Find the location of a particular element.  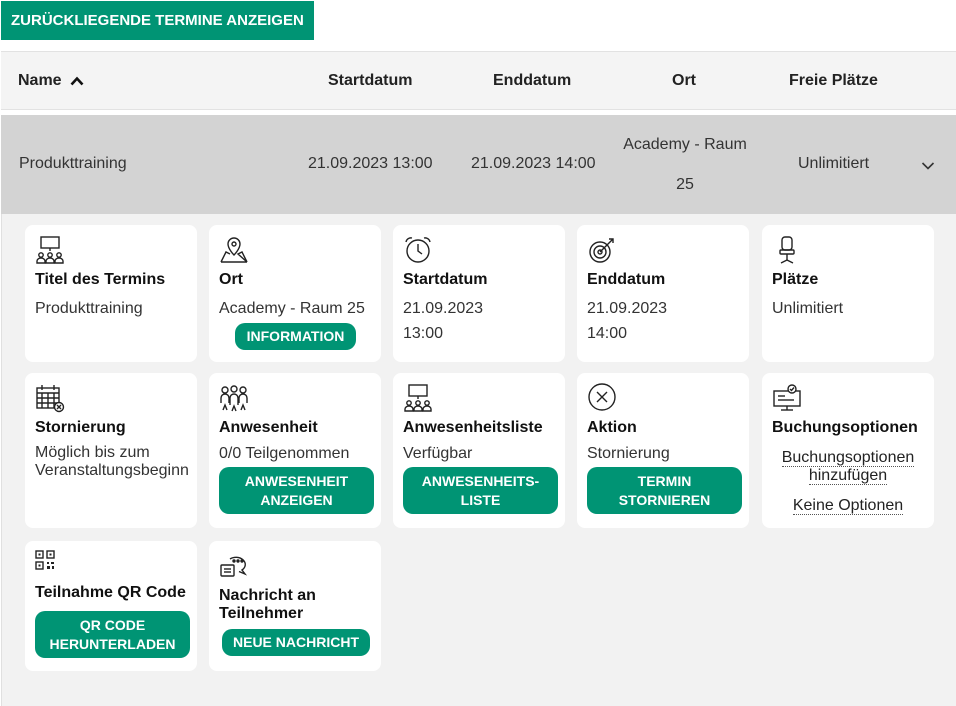

card-startdatum: Startdatum 21.09.2023 13:00 is located at coordinates (479, 293).